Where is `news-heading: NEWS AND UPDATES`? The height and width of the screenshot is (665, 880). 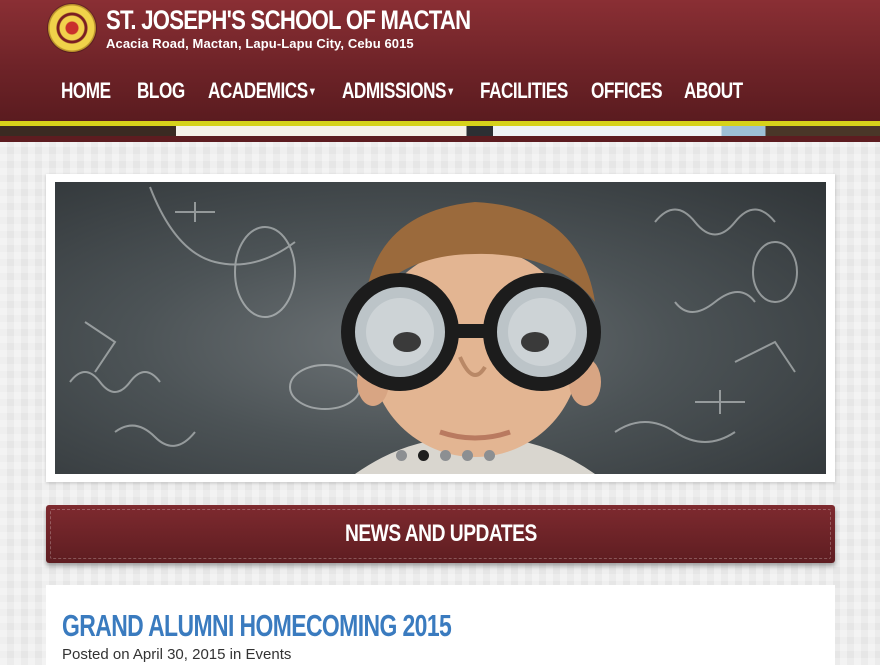 news-heading: NEWS AND UPDATES is located at coordinates (440, 533).